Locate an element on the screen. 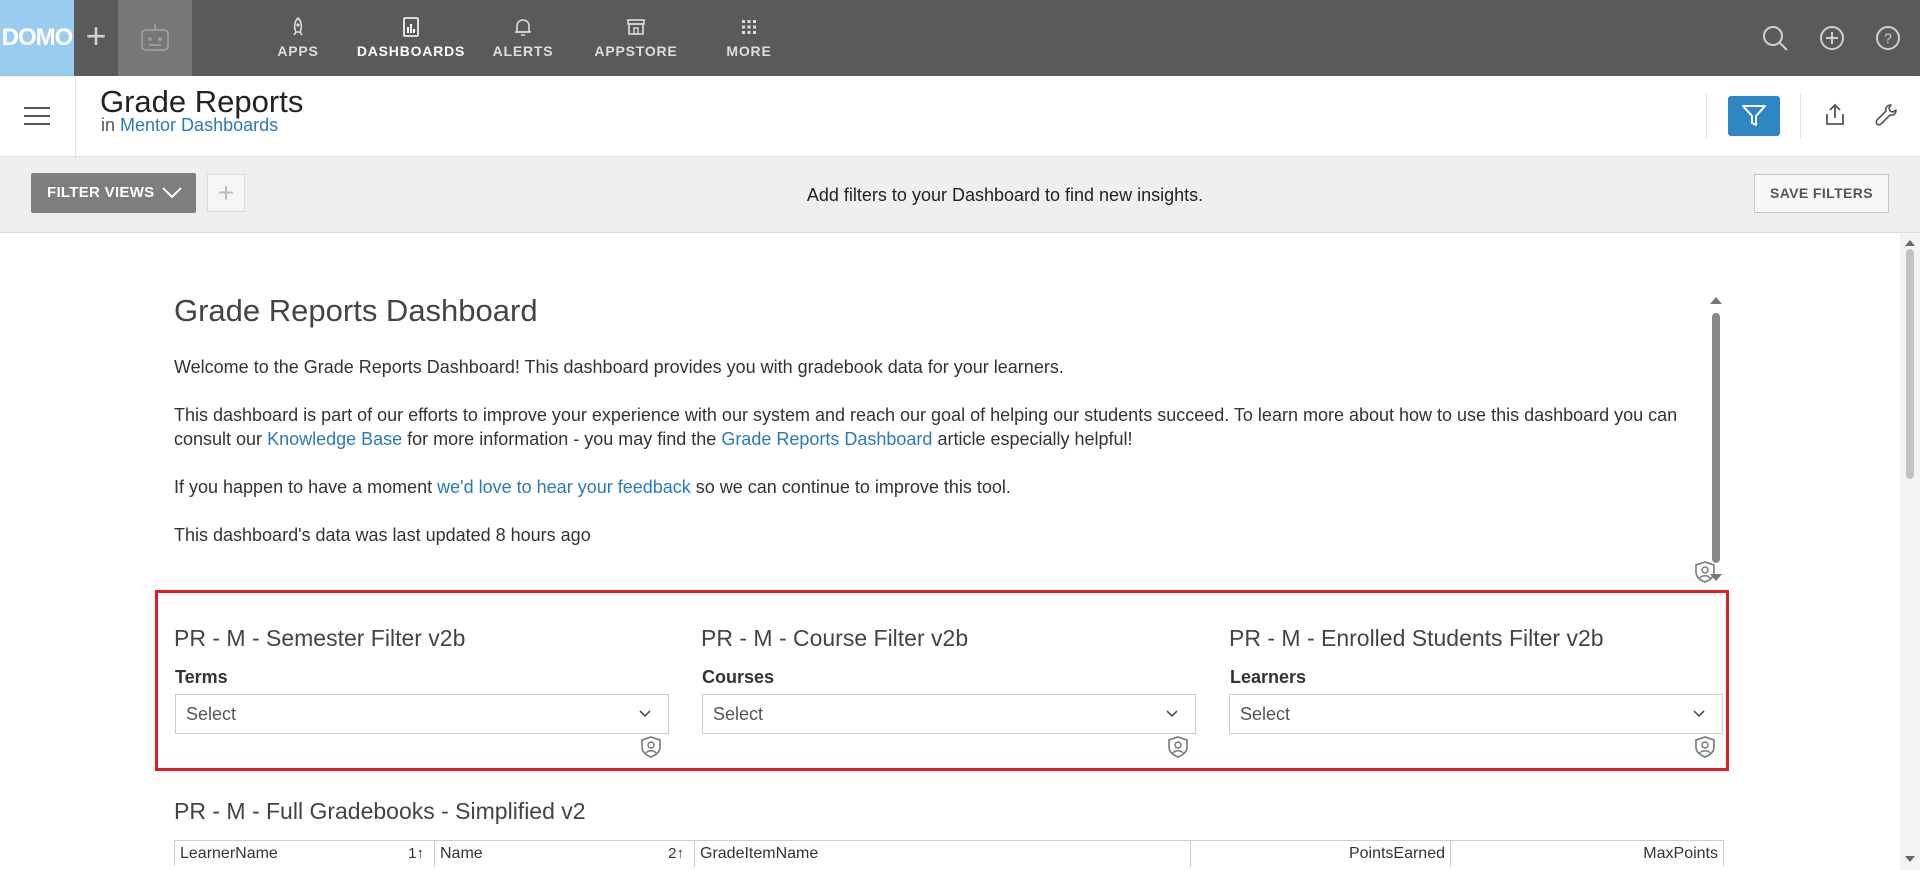 This screenshot has width=1920, height=870. scroll-down-arrow is located at coordinates (1910, 859).